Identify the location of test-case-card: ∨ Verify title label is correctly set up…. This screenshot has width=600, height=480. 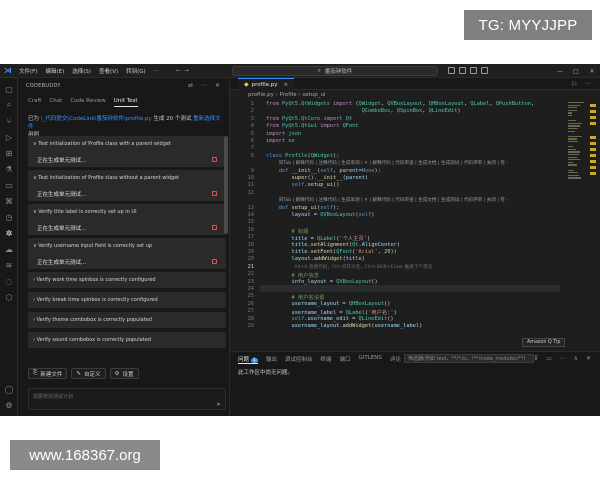
(127, 219).